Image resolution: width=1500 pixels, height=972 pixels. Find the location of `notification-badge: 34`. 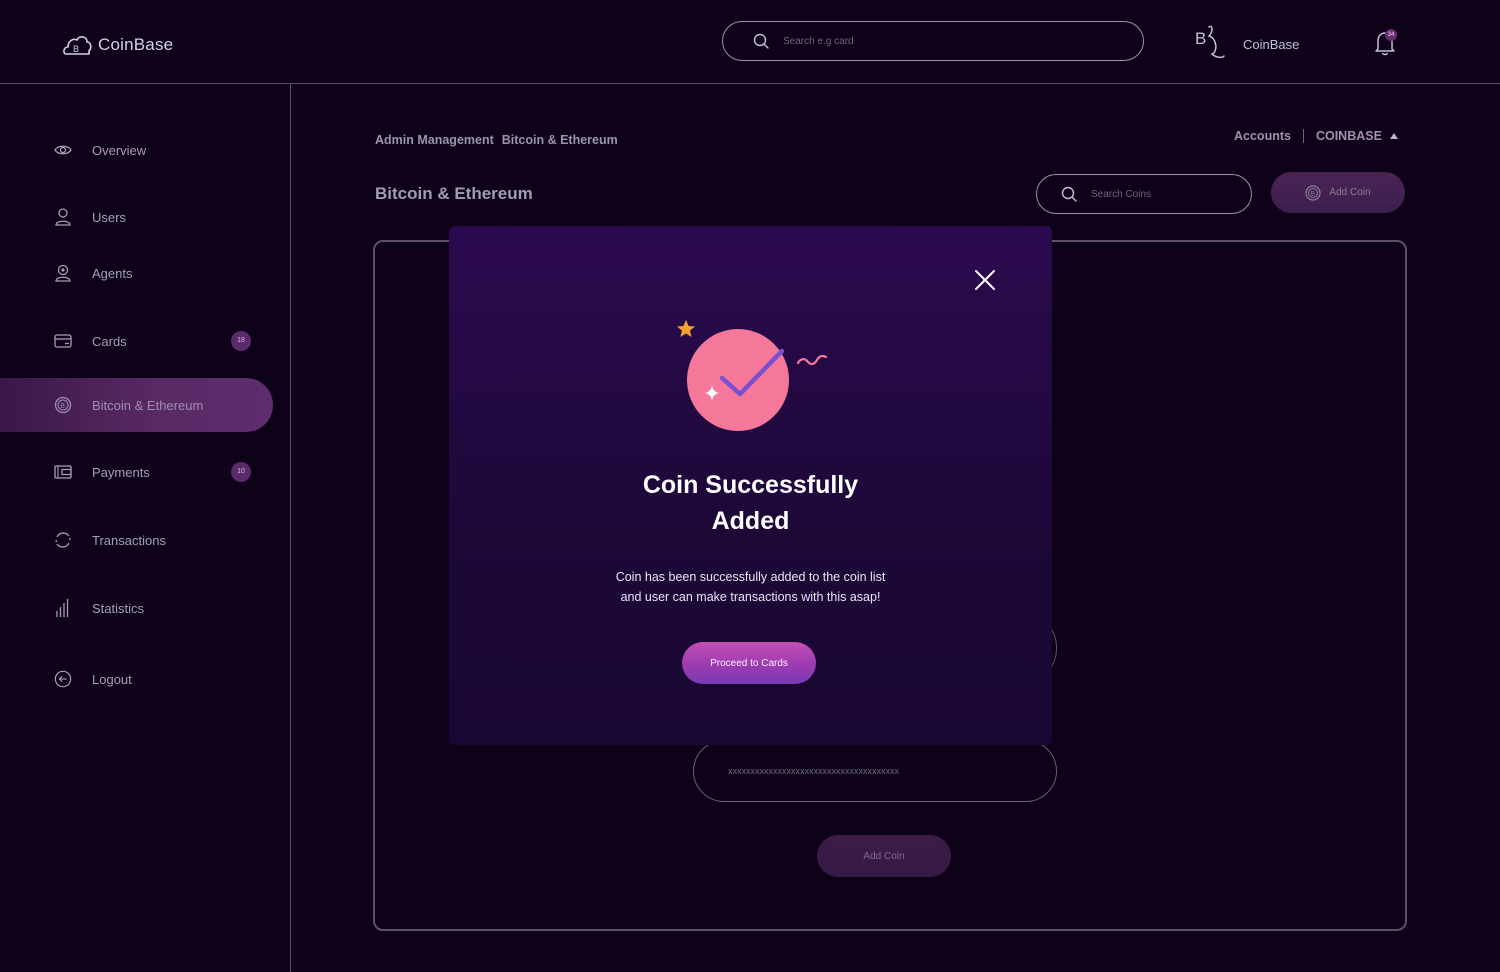

notification-badge: 34 is located at coordinates (1391, 35).